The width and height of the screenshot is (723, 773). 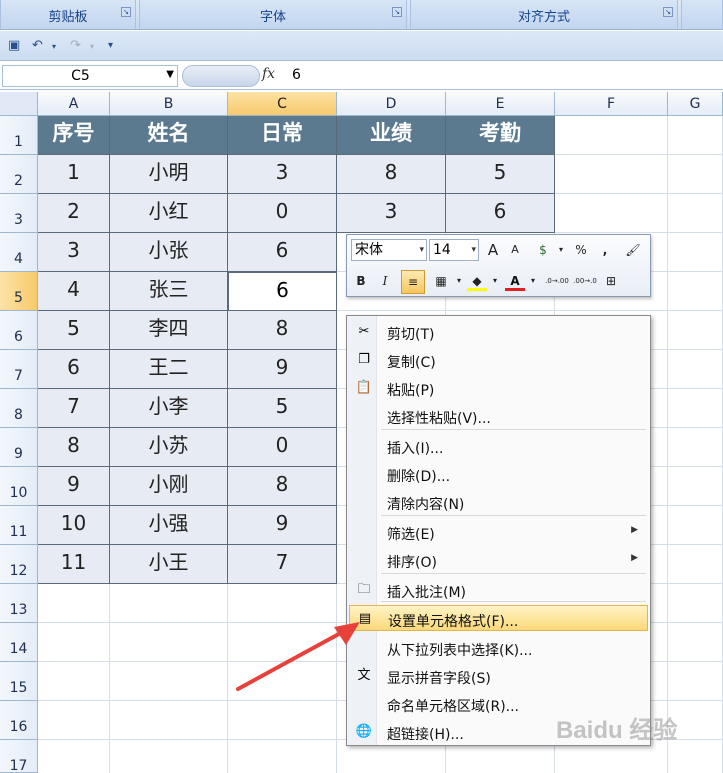 I want to click on menu-item-6: 清除内容(N), so click(x=498, y=502).